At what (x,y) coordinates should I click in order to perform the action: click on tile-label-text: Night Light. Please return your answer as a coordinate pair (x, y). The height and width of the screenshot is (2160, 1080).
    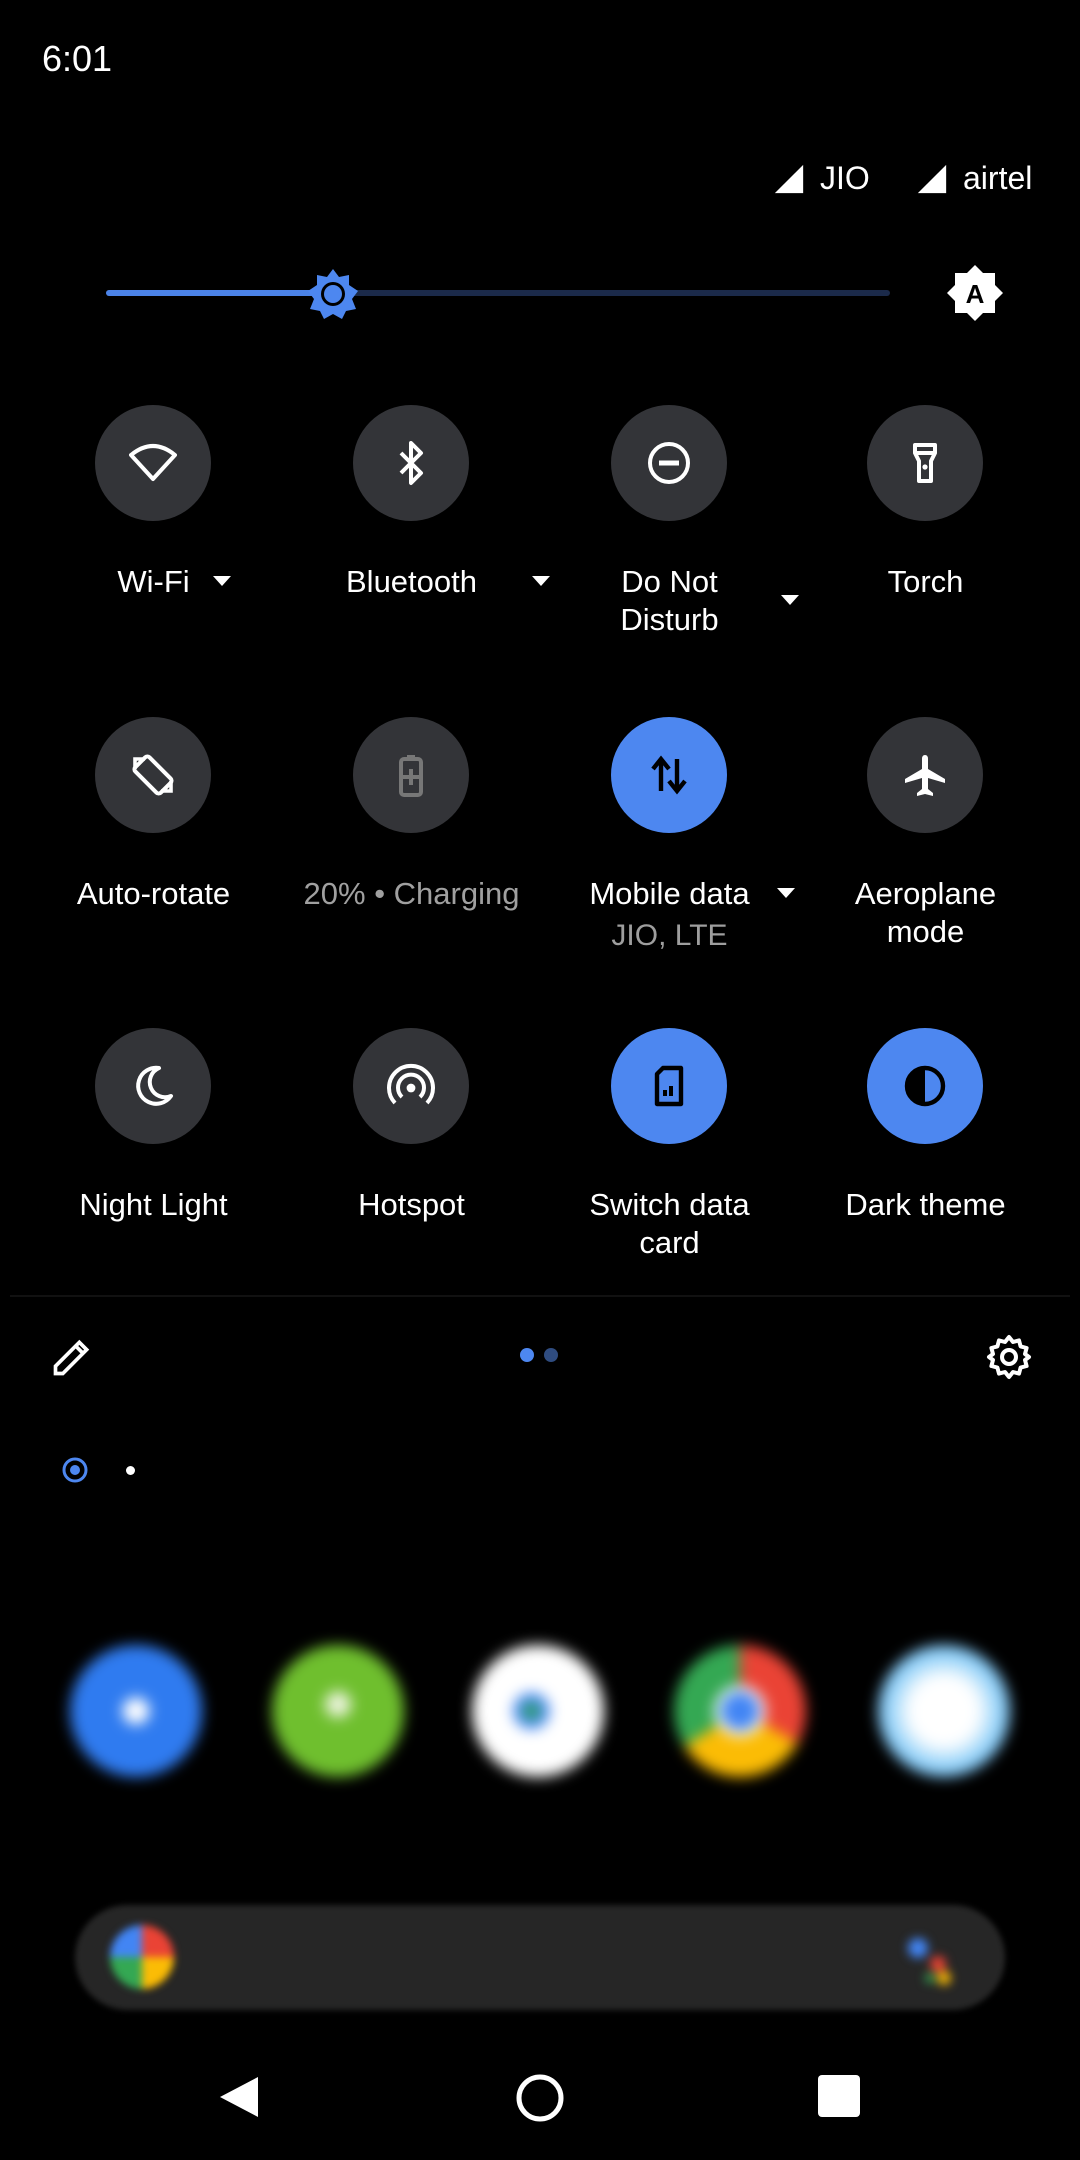
    Looking at the image, I should click on (153, 1204).